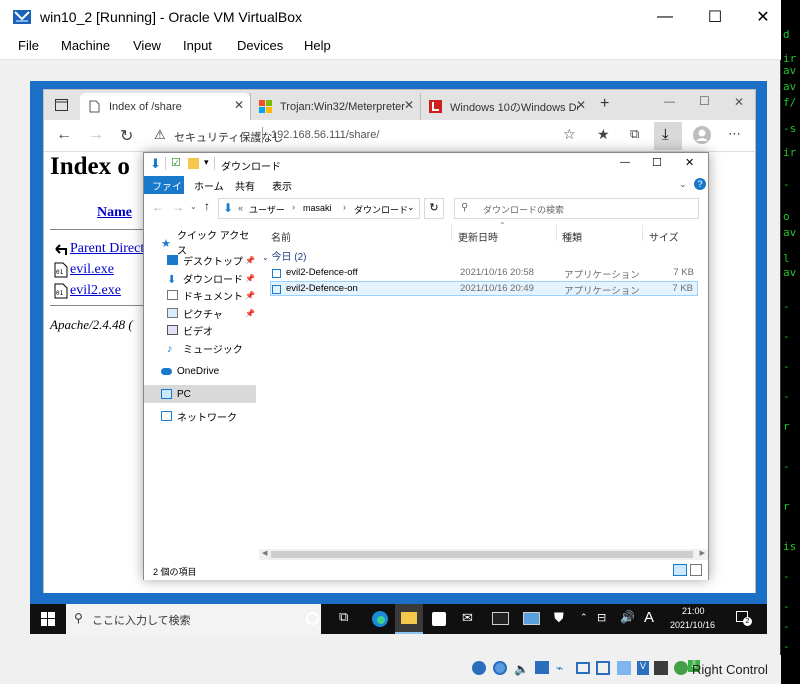 This screenshot has width=800, height=684. I want to click on ribbon-tab-view: 表示, so click(282, 185).